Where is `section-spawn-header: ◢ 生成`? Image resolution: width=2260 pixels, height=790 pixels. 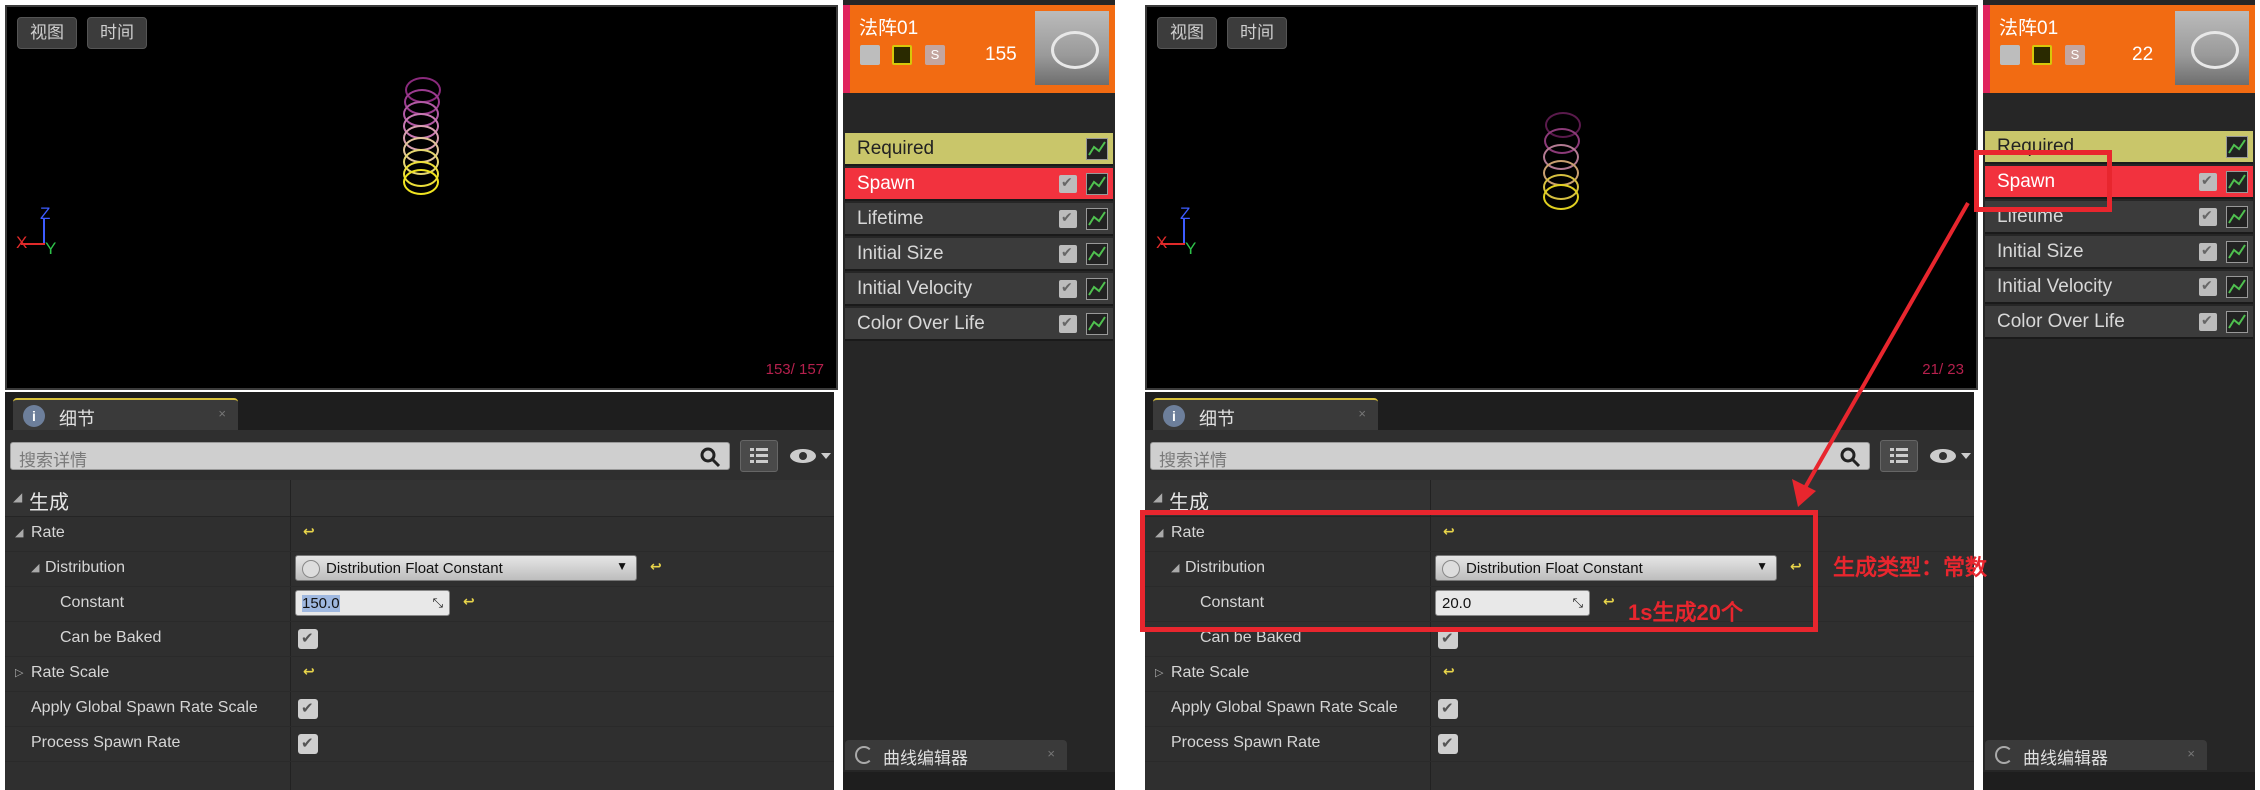
section-spawn-header: ◢ 生成 is located at coordinates (419, 498).